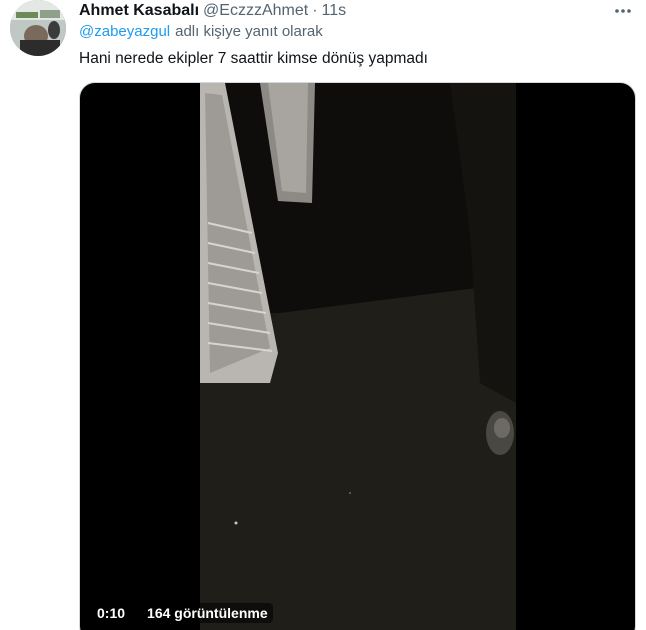 This screenshot has width=646, height=630. I want to click on video-overlay: 0:10 164 görüntülenme, so click(182, 613).